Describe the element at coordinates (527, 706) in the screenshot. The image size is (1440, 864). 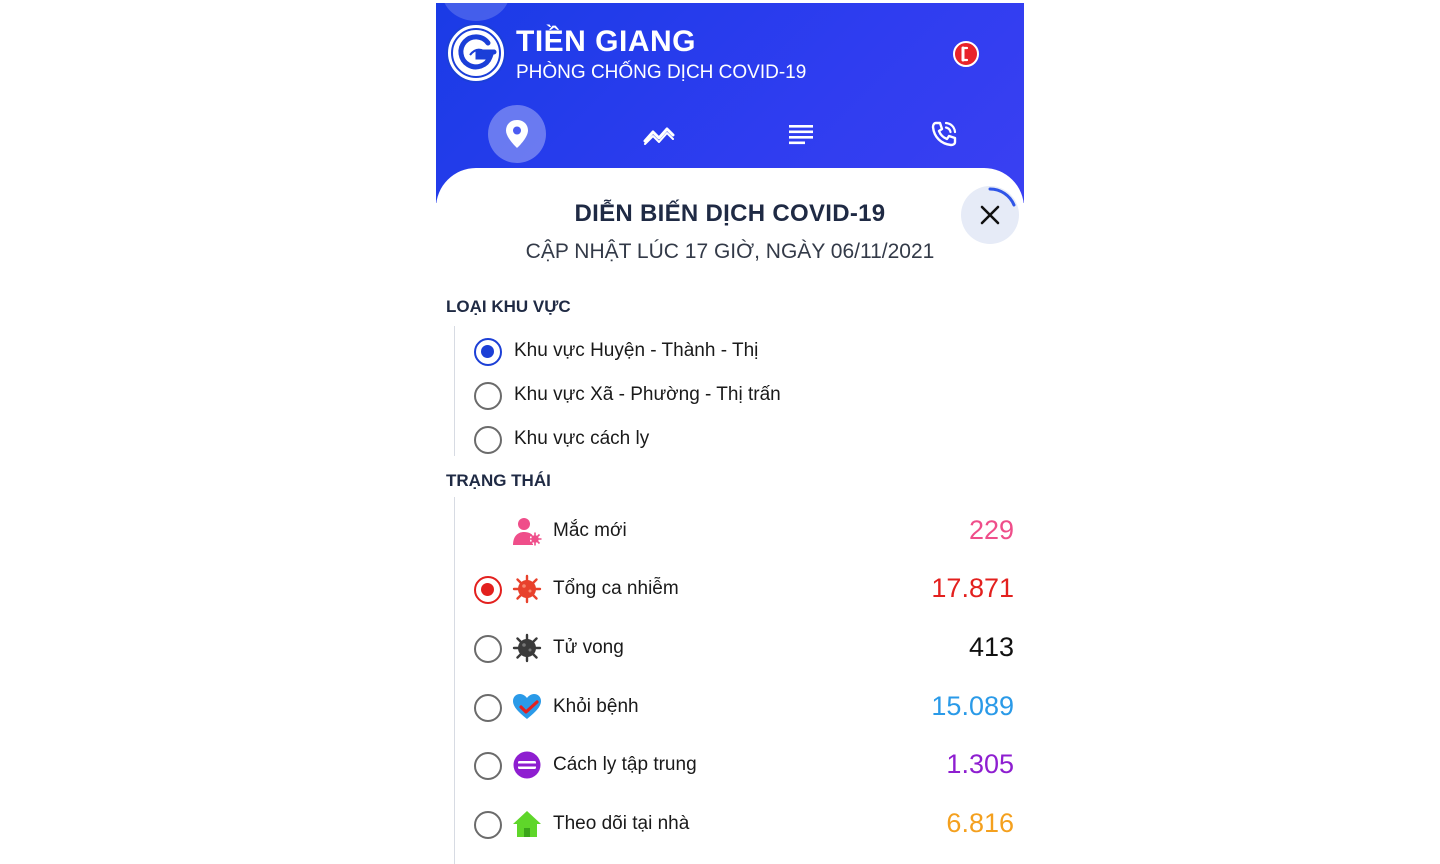
I see `heart-check-icon` at that location.